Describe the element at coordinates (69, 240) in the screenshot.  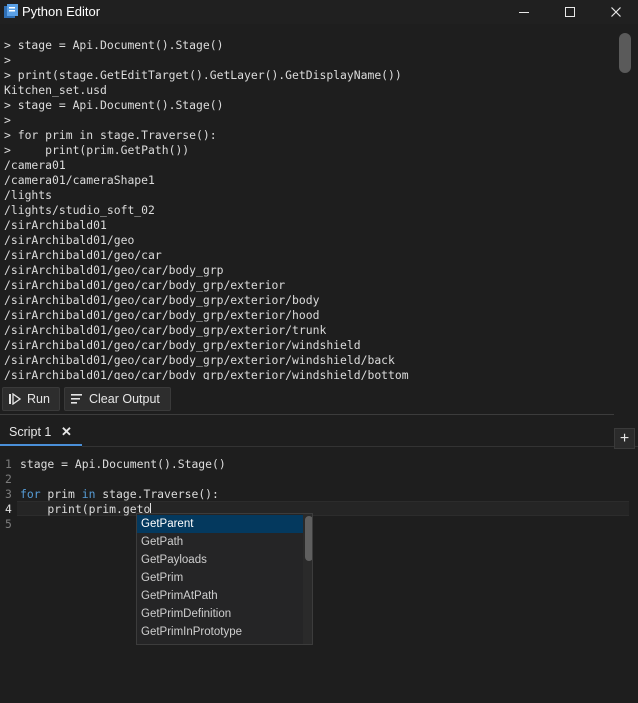
I see `output-line: /sirArchibald01/geo` at that location.